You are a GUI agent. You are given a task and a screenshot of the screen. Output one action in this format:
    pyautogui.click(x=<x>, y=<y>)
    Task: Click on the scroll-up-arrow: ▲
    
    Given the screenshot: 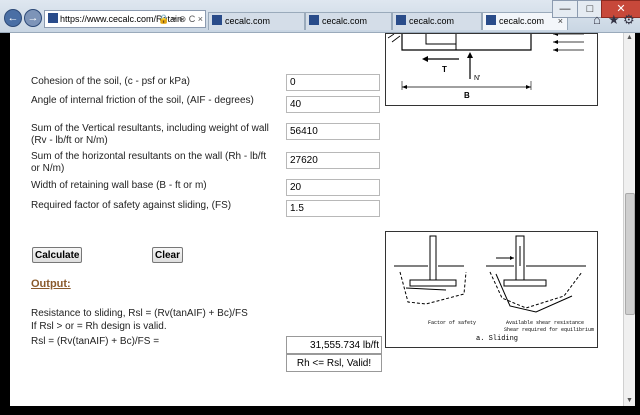 What is the action you would take?
    pyautogui.click(x=629, y=38)
    